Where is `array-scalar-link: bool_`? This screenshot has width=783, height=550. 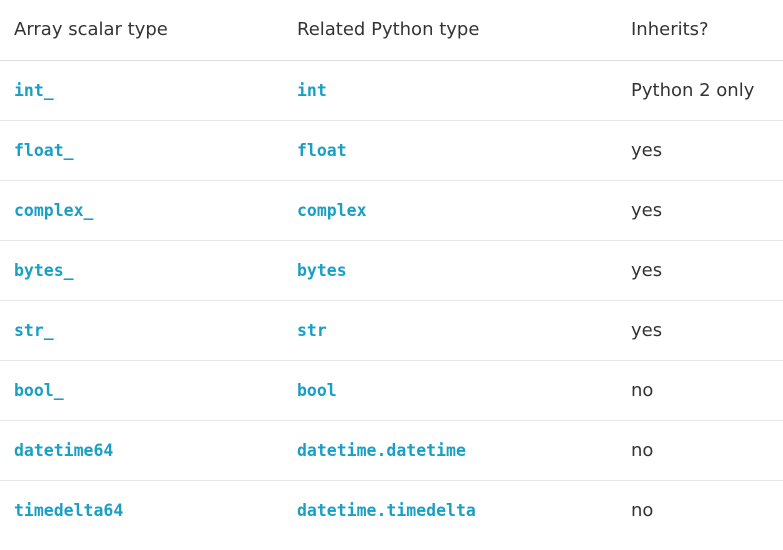
array-scalar-link: bool_ is located at coordinates (39, 390).